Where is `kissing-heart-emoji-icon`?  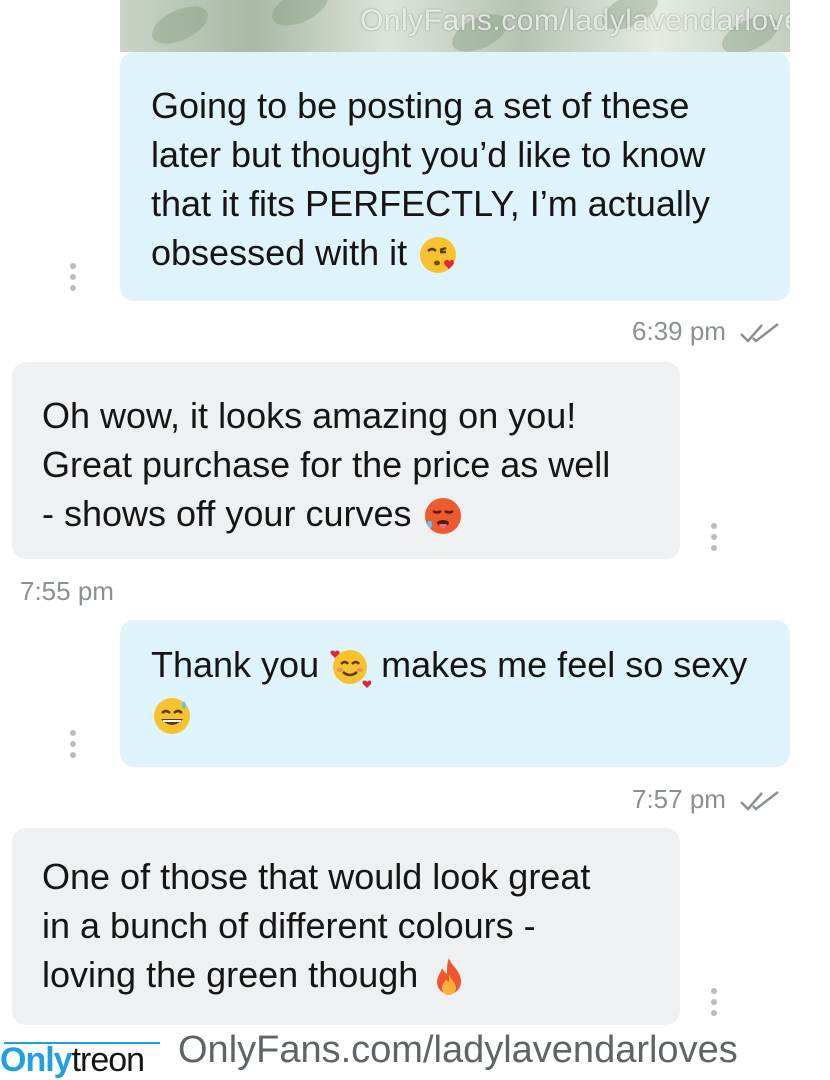 kissing-heart-emoji-icon is located at coordinates (438, 255).